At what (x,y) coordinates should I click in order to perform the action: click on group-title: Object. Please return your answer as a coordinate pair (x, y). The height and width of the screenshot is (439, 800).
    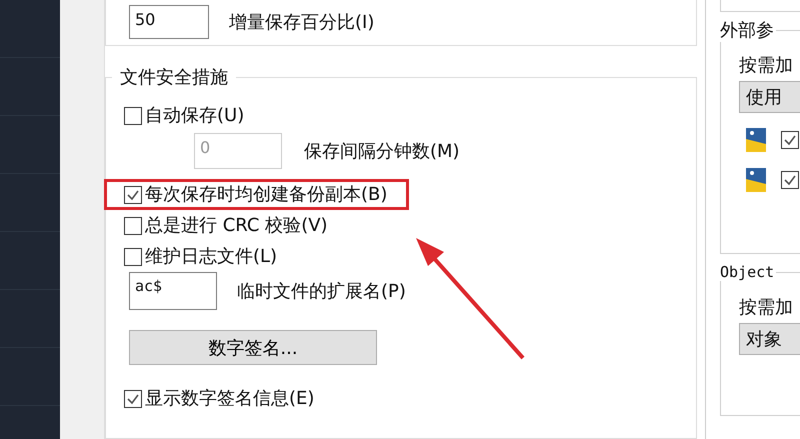
    Looking at the image, I should click on (748, 272).